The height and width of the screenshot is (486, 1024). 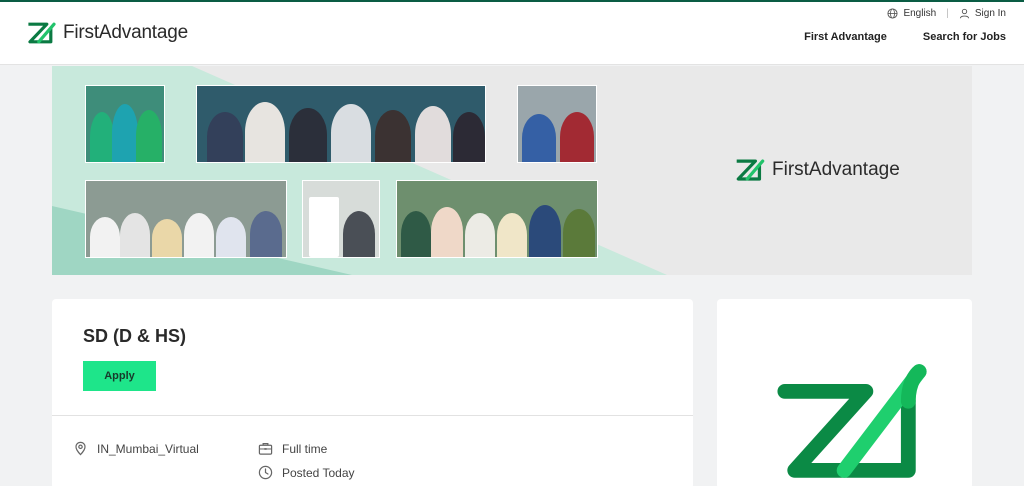 What do you see at coordinates (148, 448) in the screenshot?
I see `location-text: IN_Mumbai_Virtual` at bounding box center [148, 448].